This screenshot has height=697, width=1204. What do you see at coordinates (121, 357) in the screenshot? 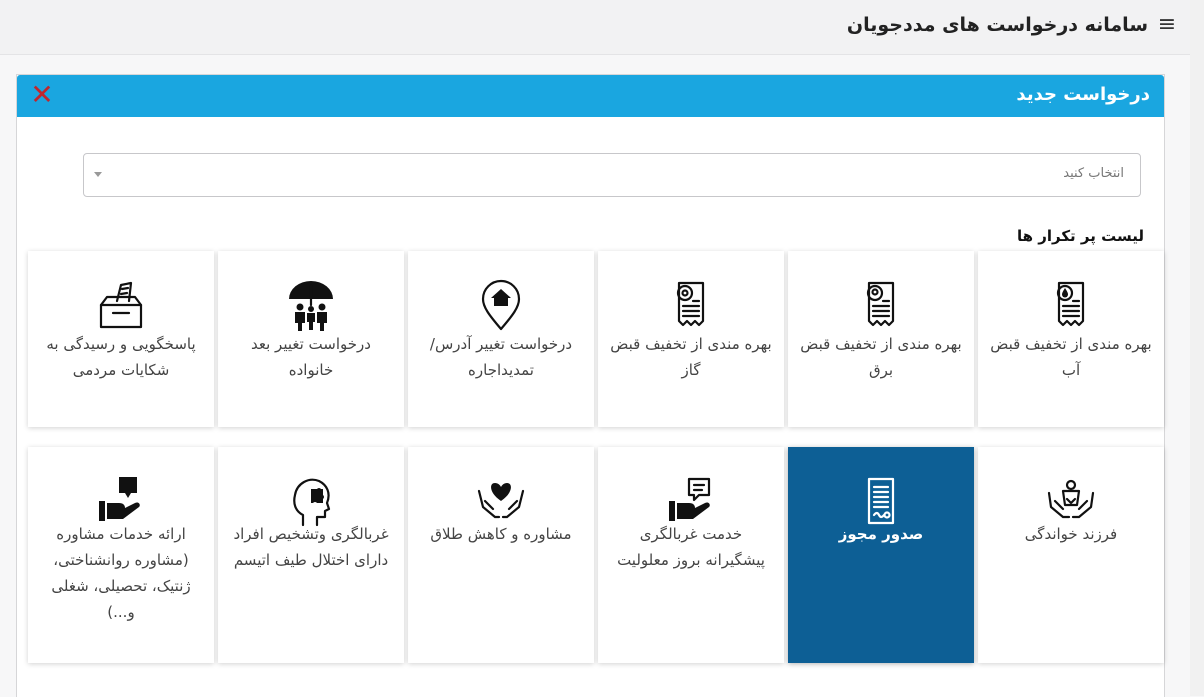
I see `card-label: پاسخگویی و رسیدگی به شکایات مردمی` at bounding box center [121, 357].